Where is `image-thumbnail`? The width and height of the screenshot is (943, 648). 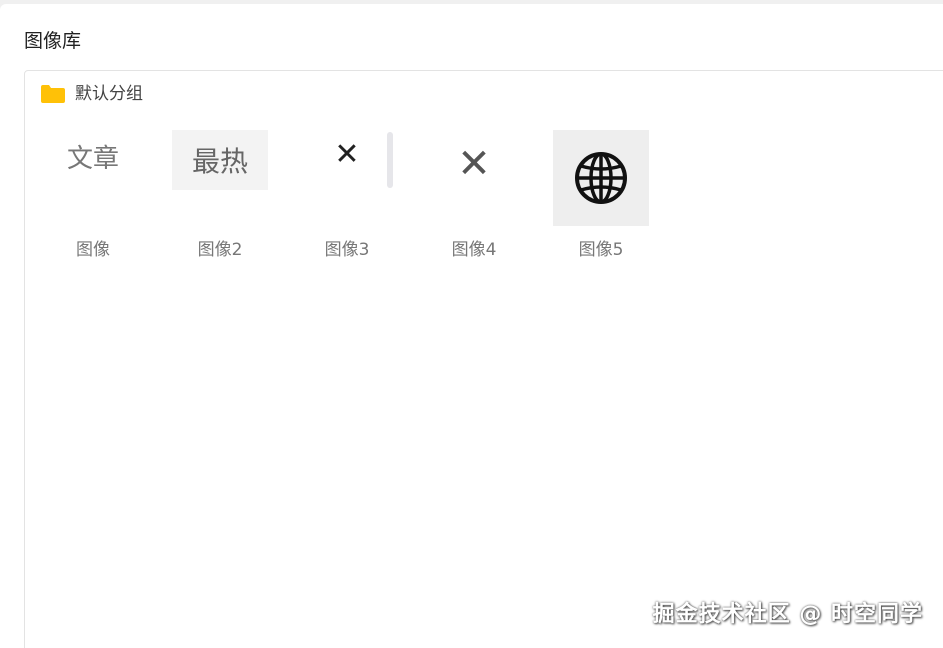 image-thumbnail is located at coordinates (601, 178).